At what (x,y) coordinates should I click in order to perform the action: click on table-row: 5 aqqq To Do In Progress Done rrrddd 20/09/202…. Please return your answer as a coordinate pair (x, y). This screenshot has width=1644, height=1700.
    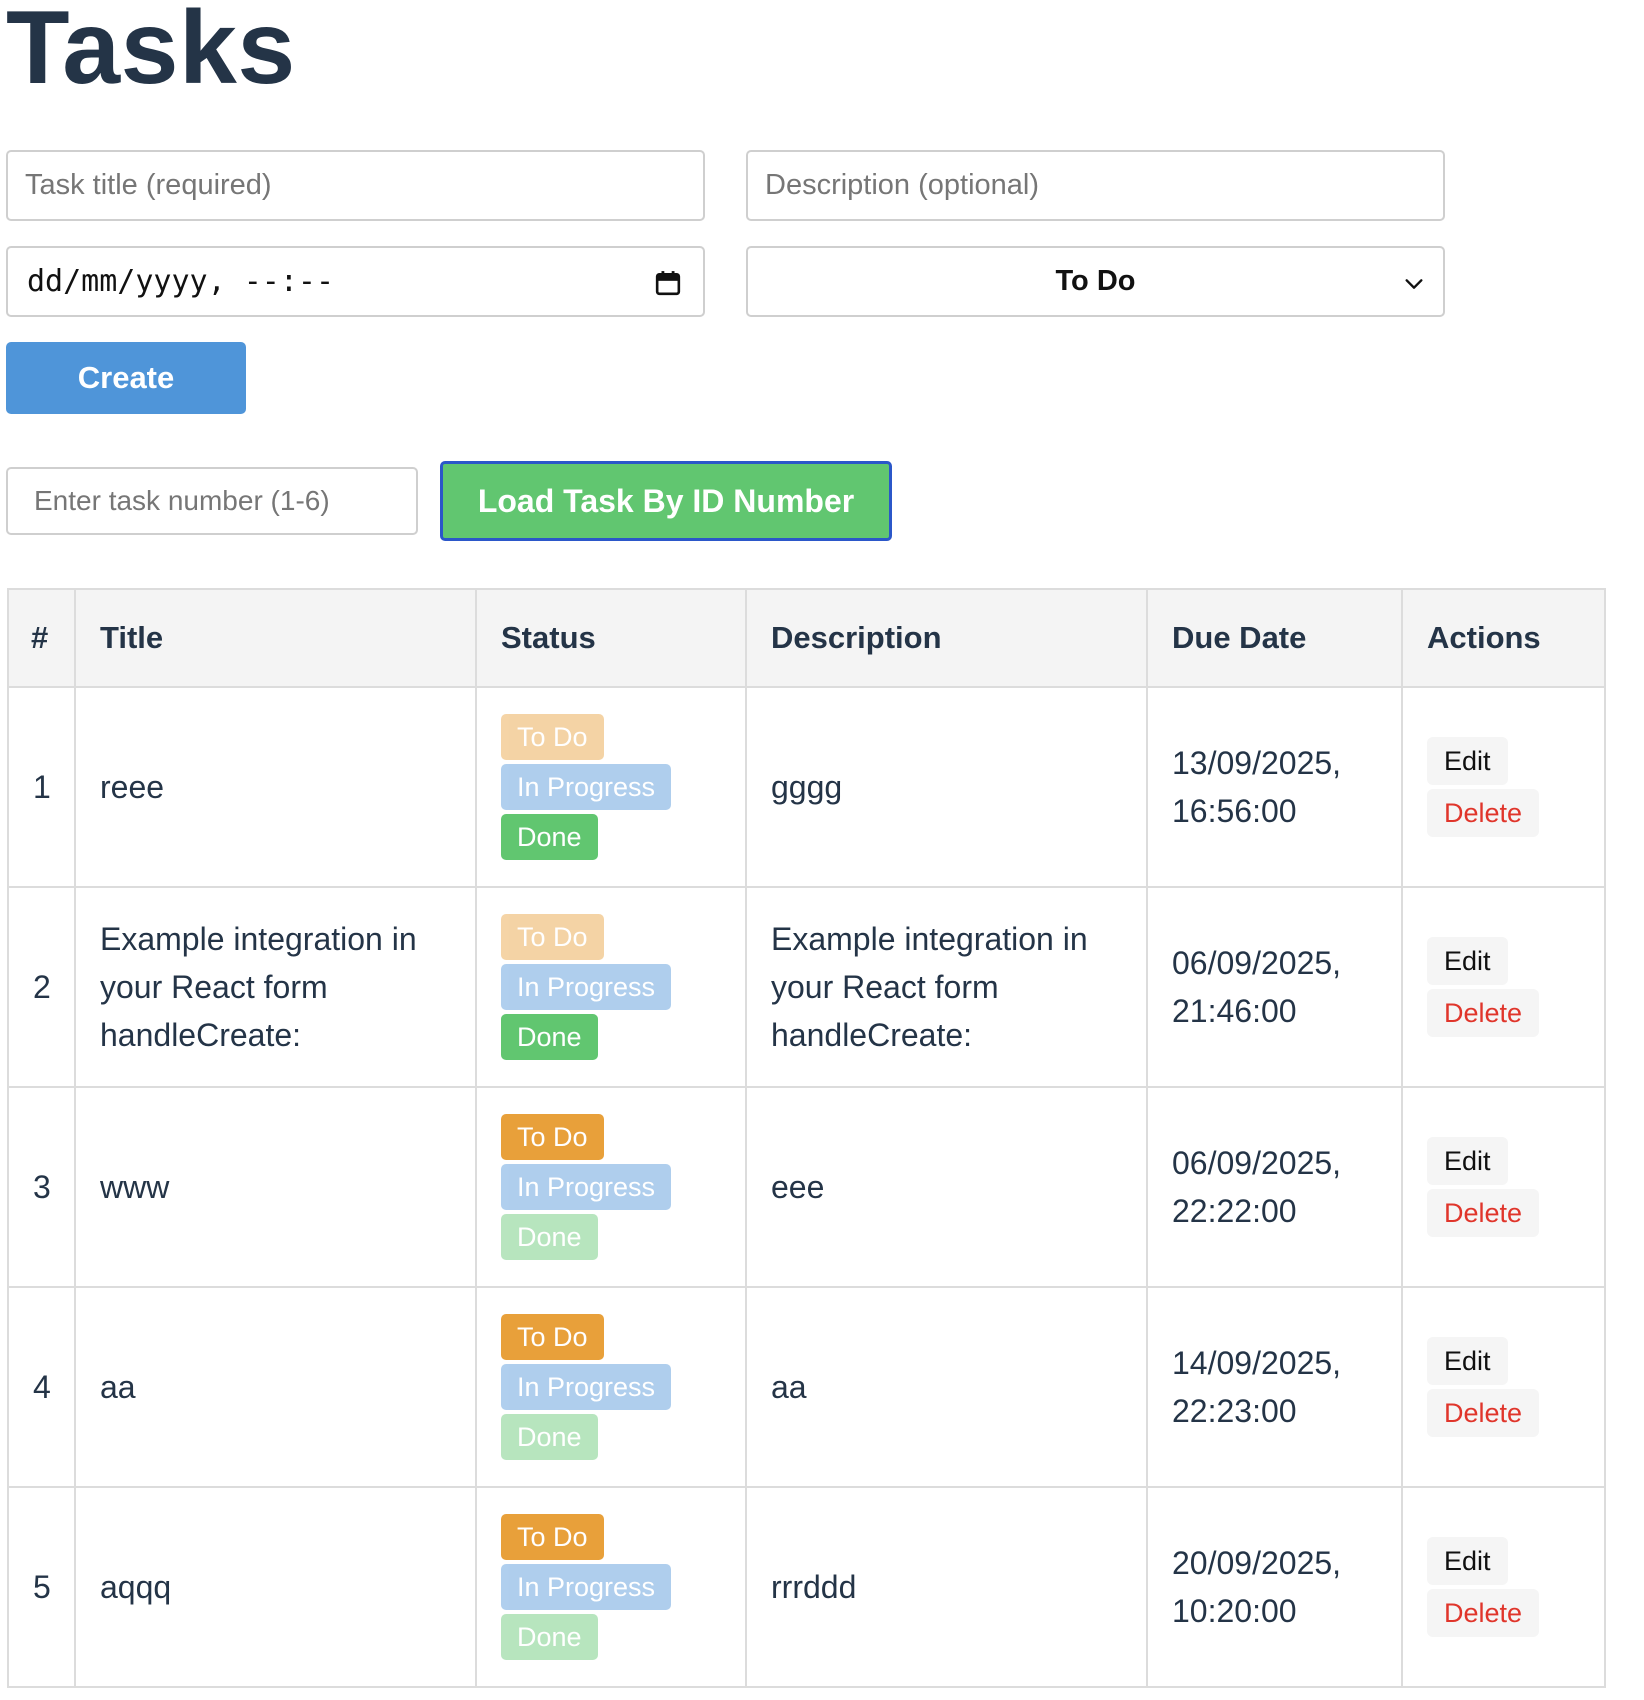
    Looking at the image, I should click on (806, 1587).